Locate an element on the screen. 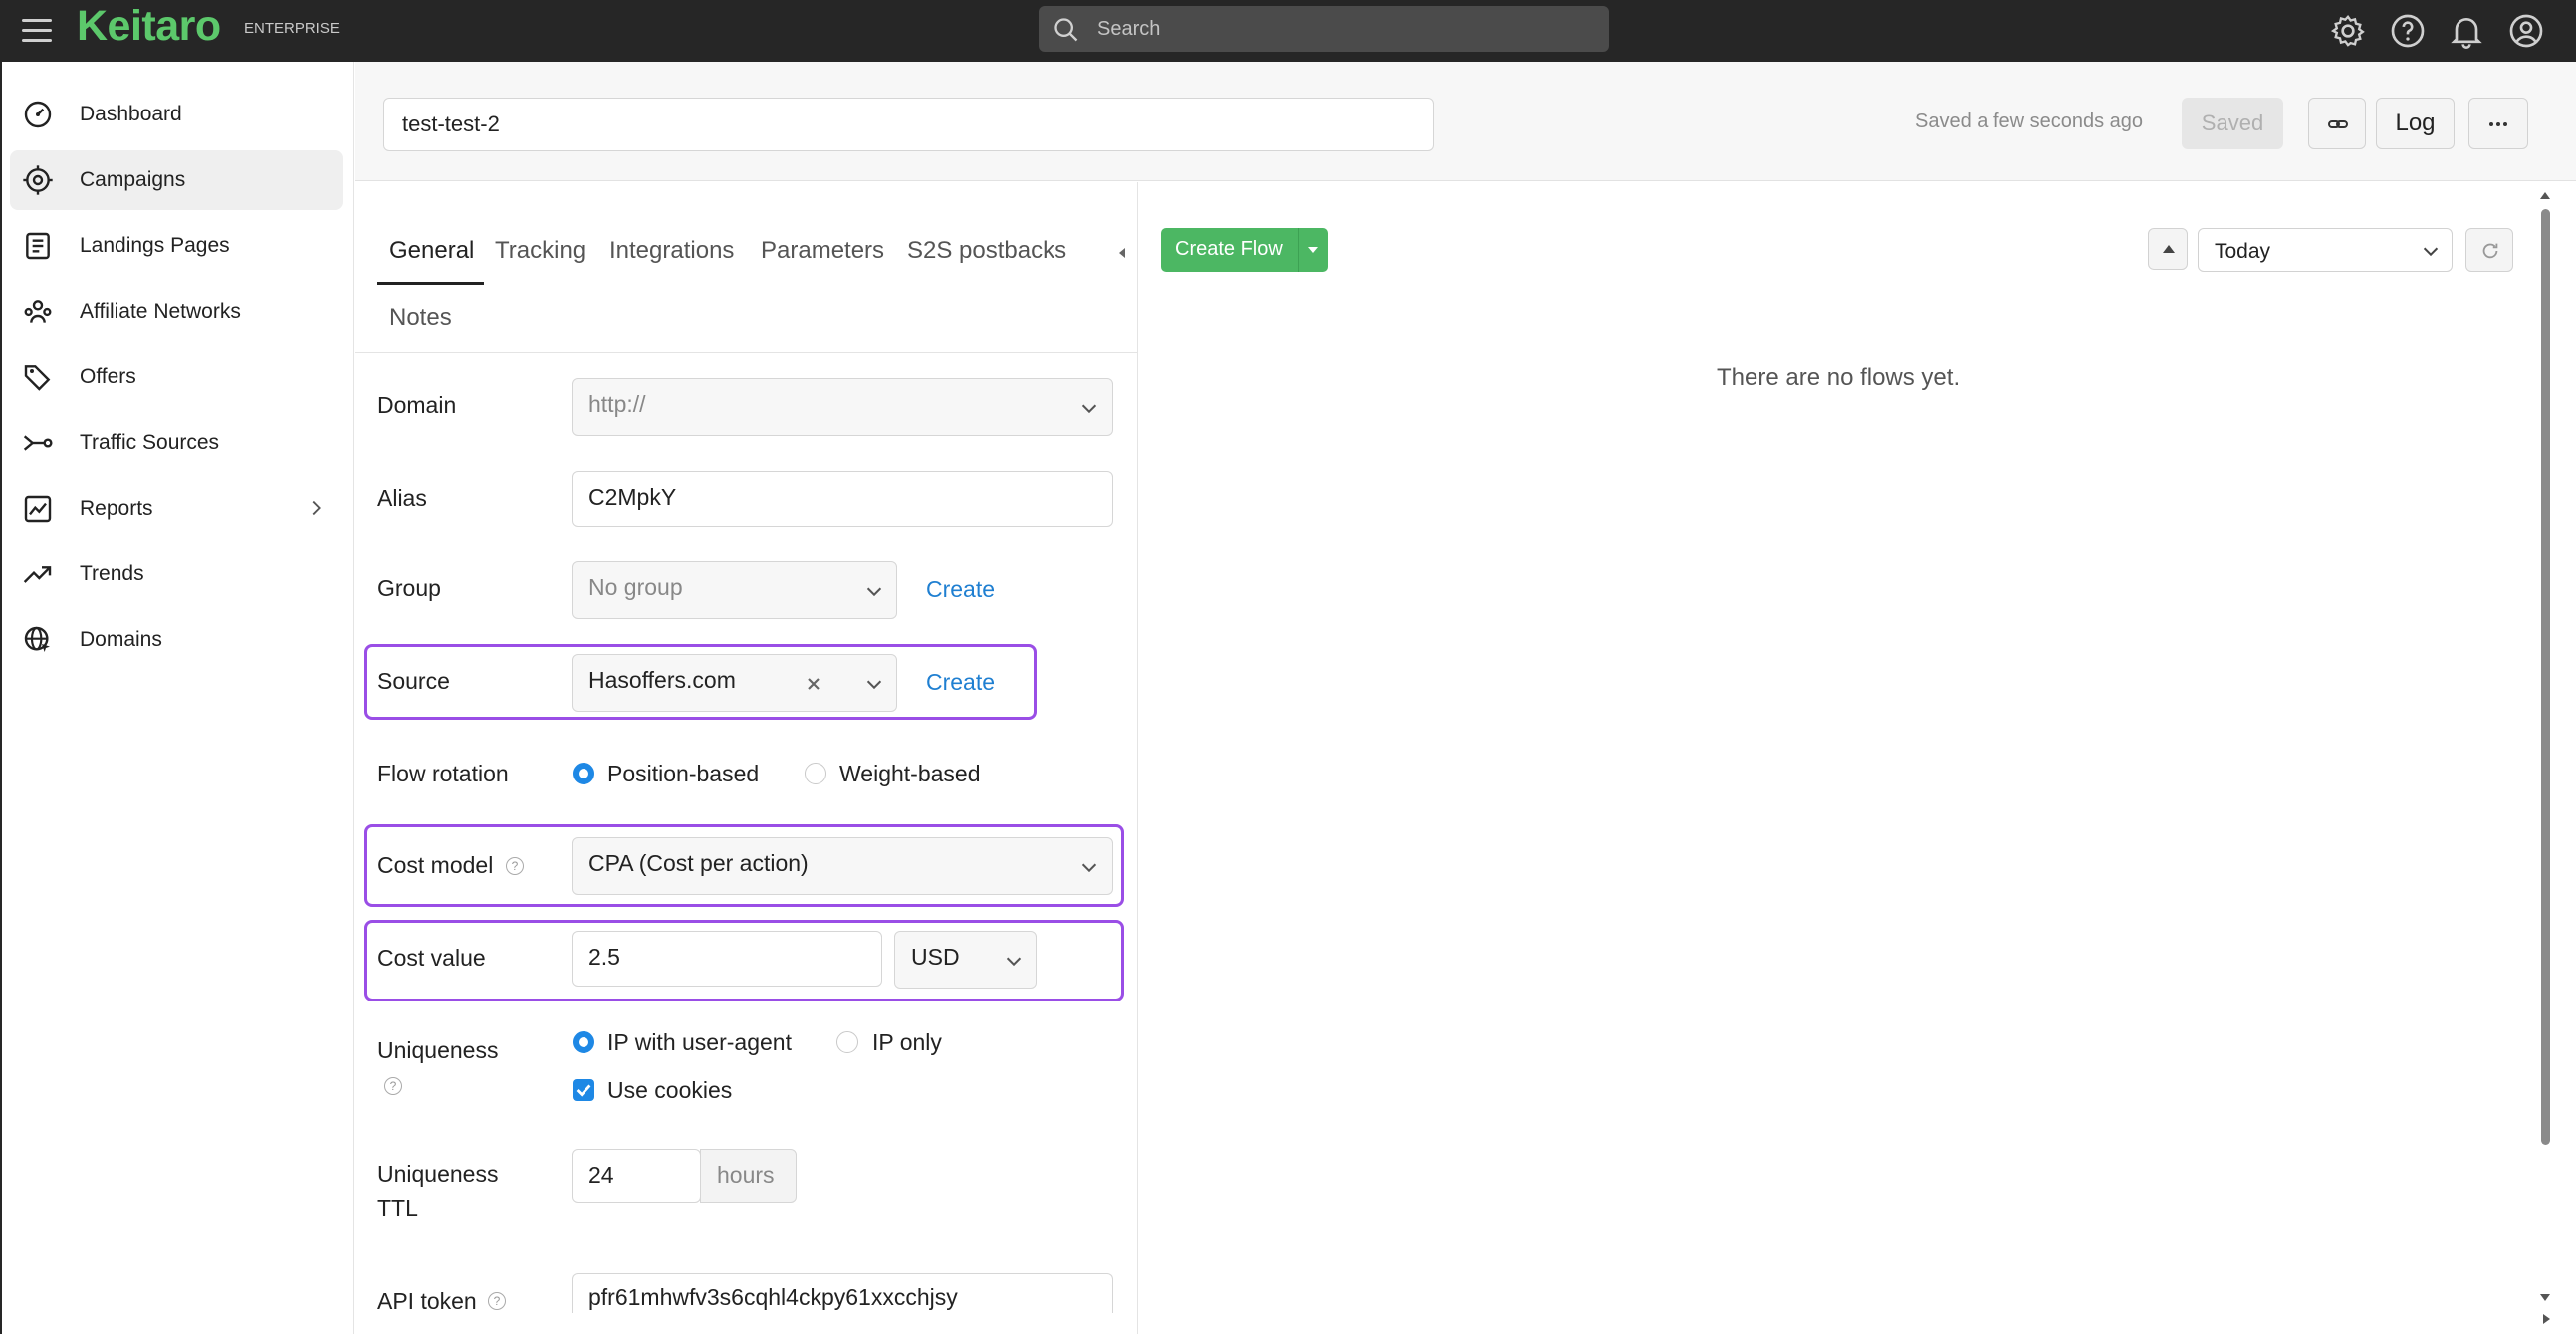 Image resolution: width=2576 pixels, height=1334 pixels. network-icon is located at coordinates (38, 311).